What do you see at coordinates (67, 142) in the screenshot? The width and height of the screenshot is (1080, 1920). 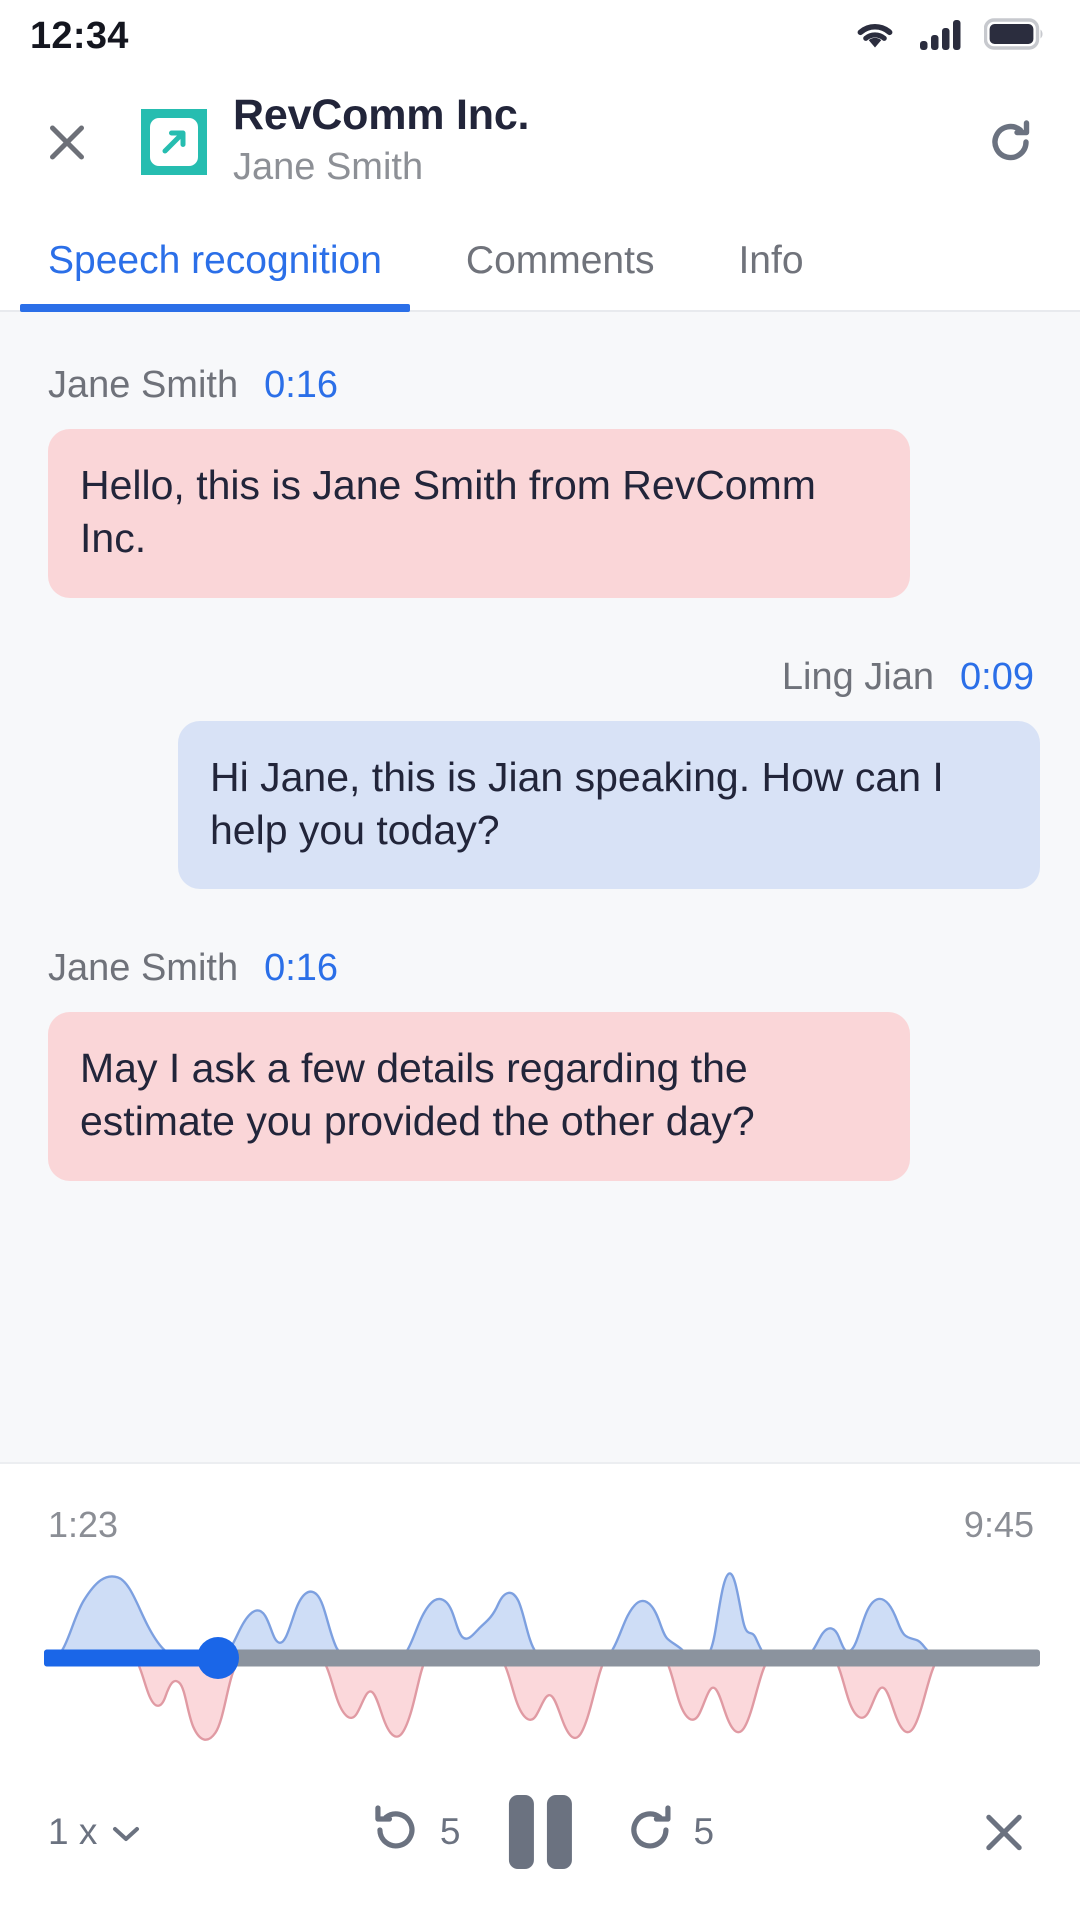 I see `close-icon` at bounding box center [67, 142].